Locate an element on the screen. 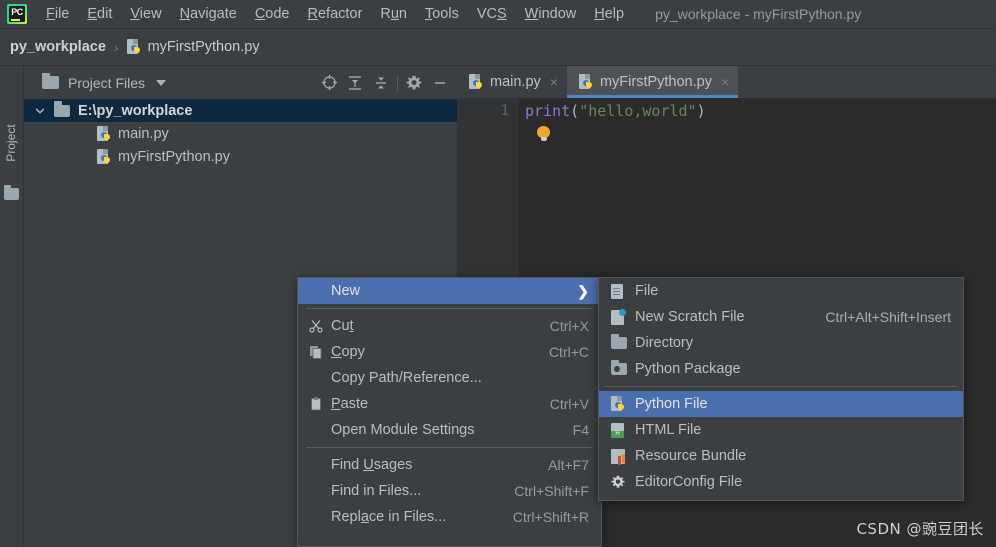 The image size is (996, 547). project-toolbar-icons is located at coordinates (386, 83).